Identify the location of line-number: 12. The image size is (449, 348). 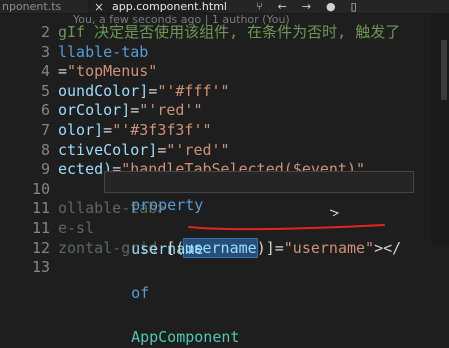
(40, 247).